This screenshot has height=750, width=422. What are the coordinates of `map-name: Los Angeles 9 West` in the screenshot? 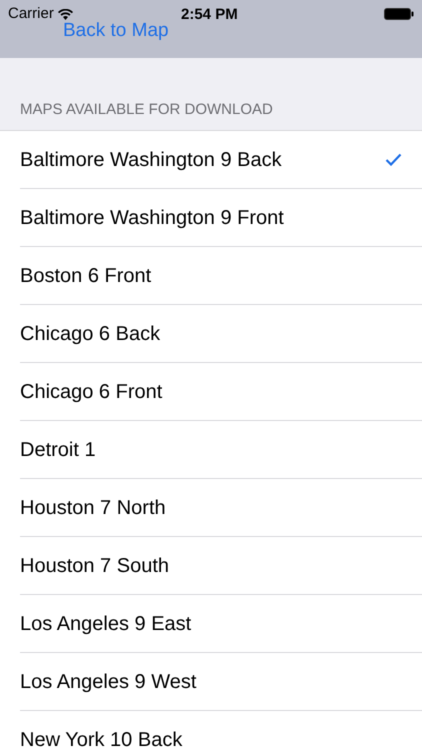 It's located at (108, 682).